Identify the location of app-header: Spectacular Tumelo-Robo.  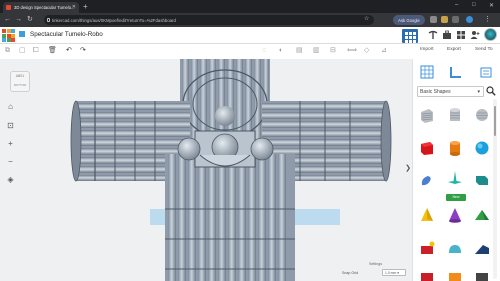
(250, 35).